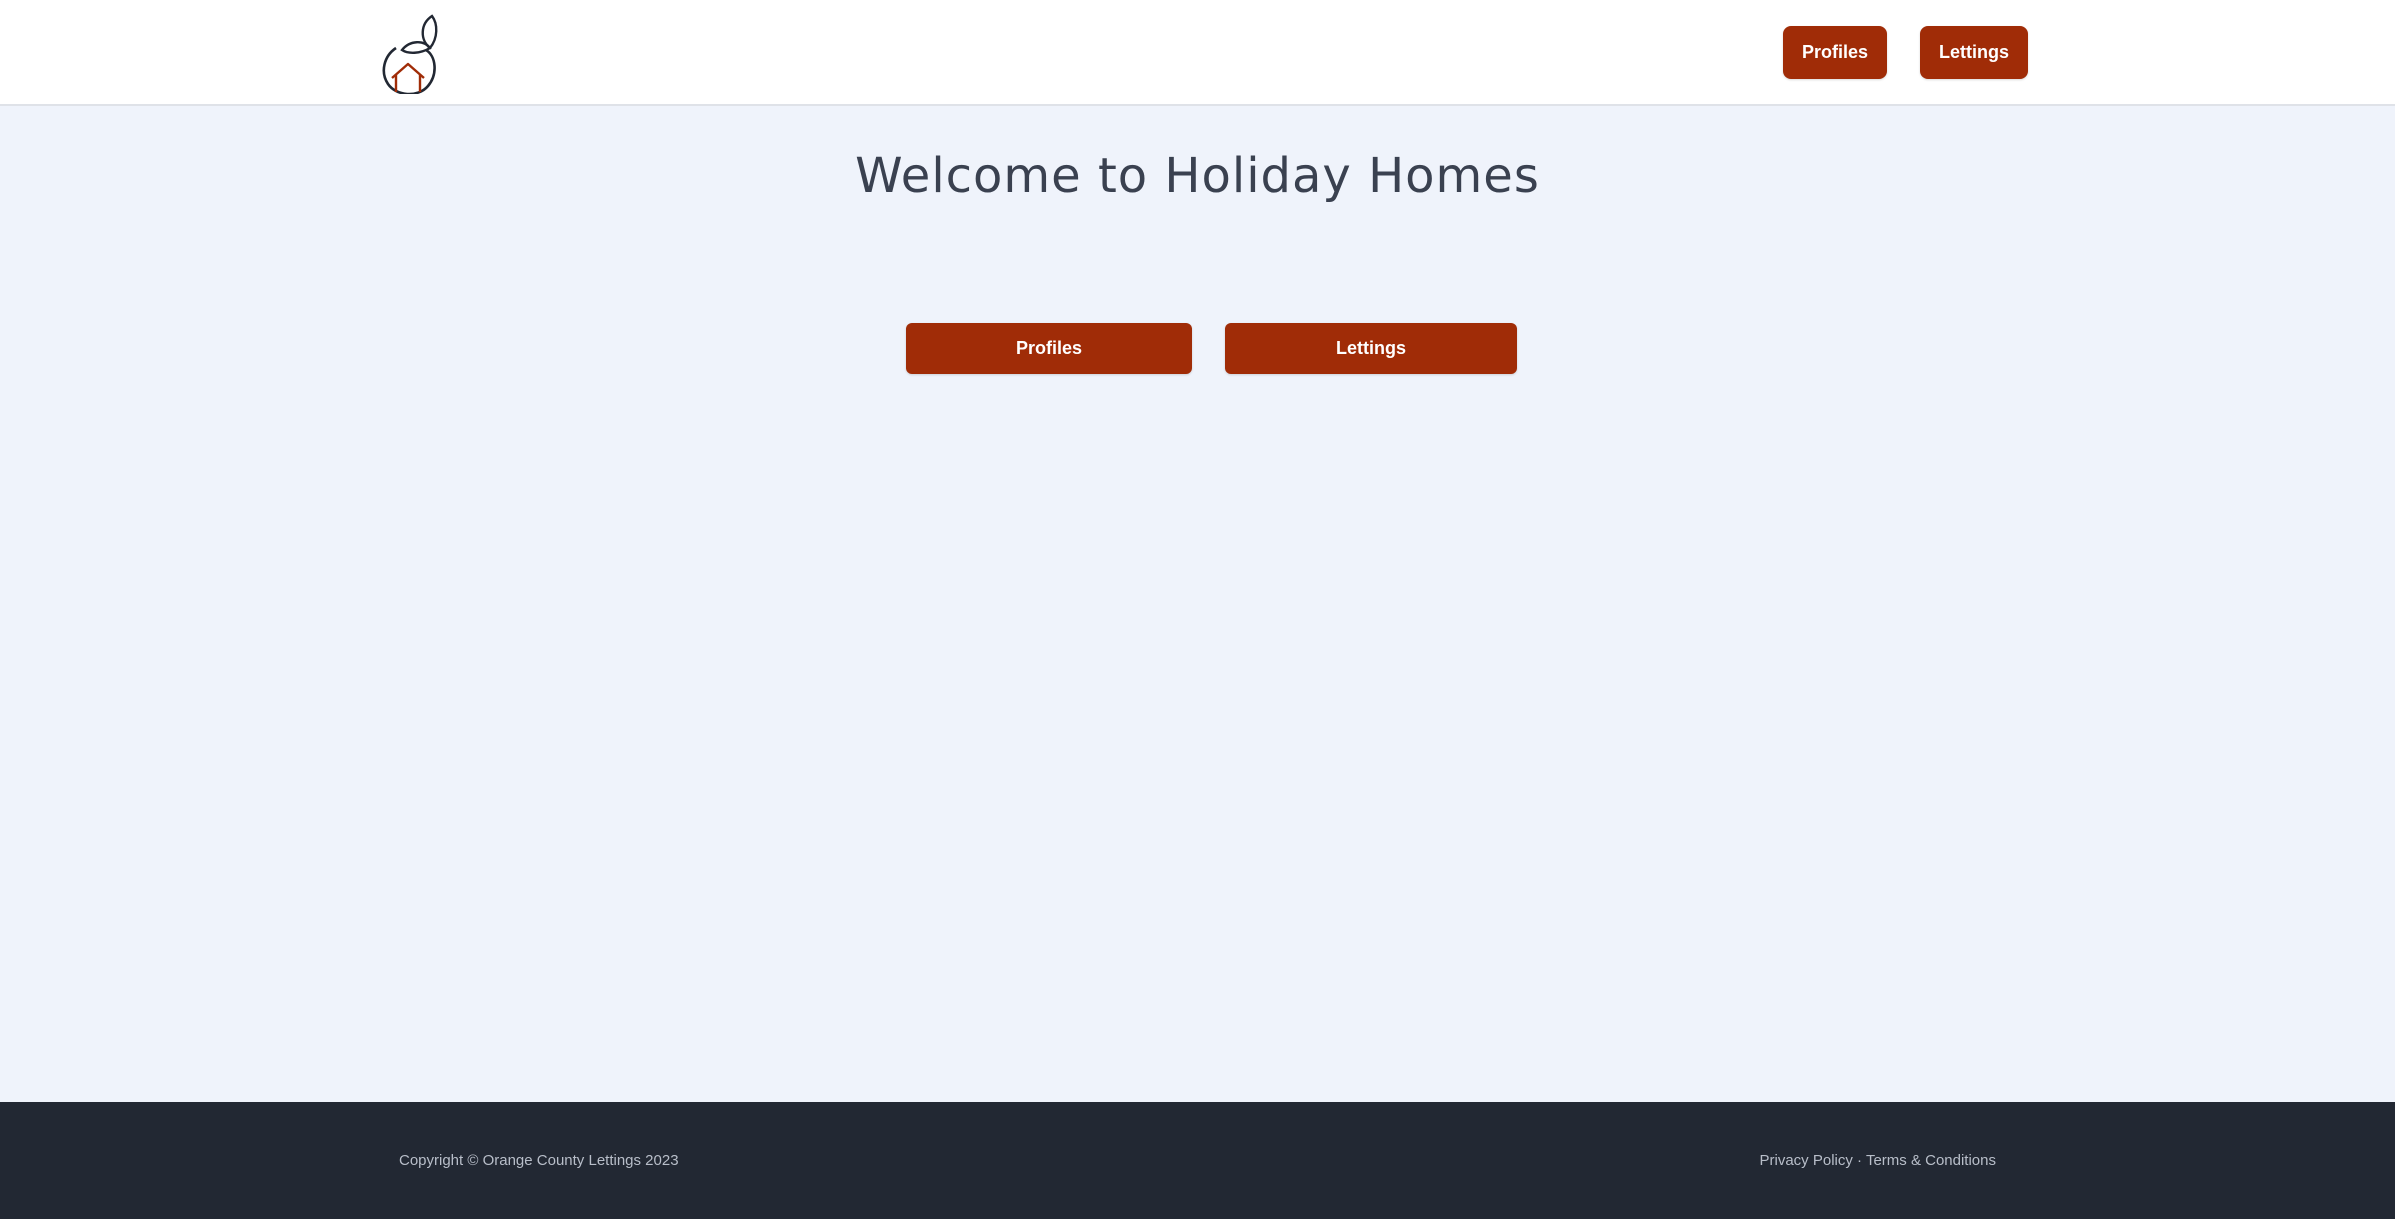 The image size is (2395, 1219). I want to click on profiles-button: Profiles, so click(1049, 348).